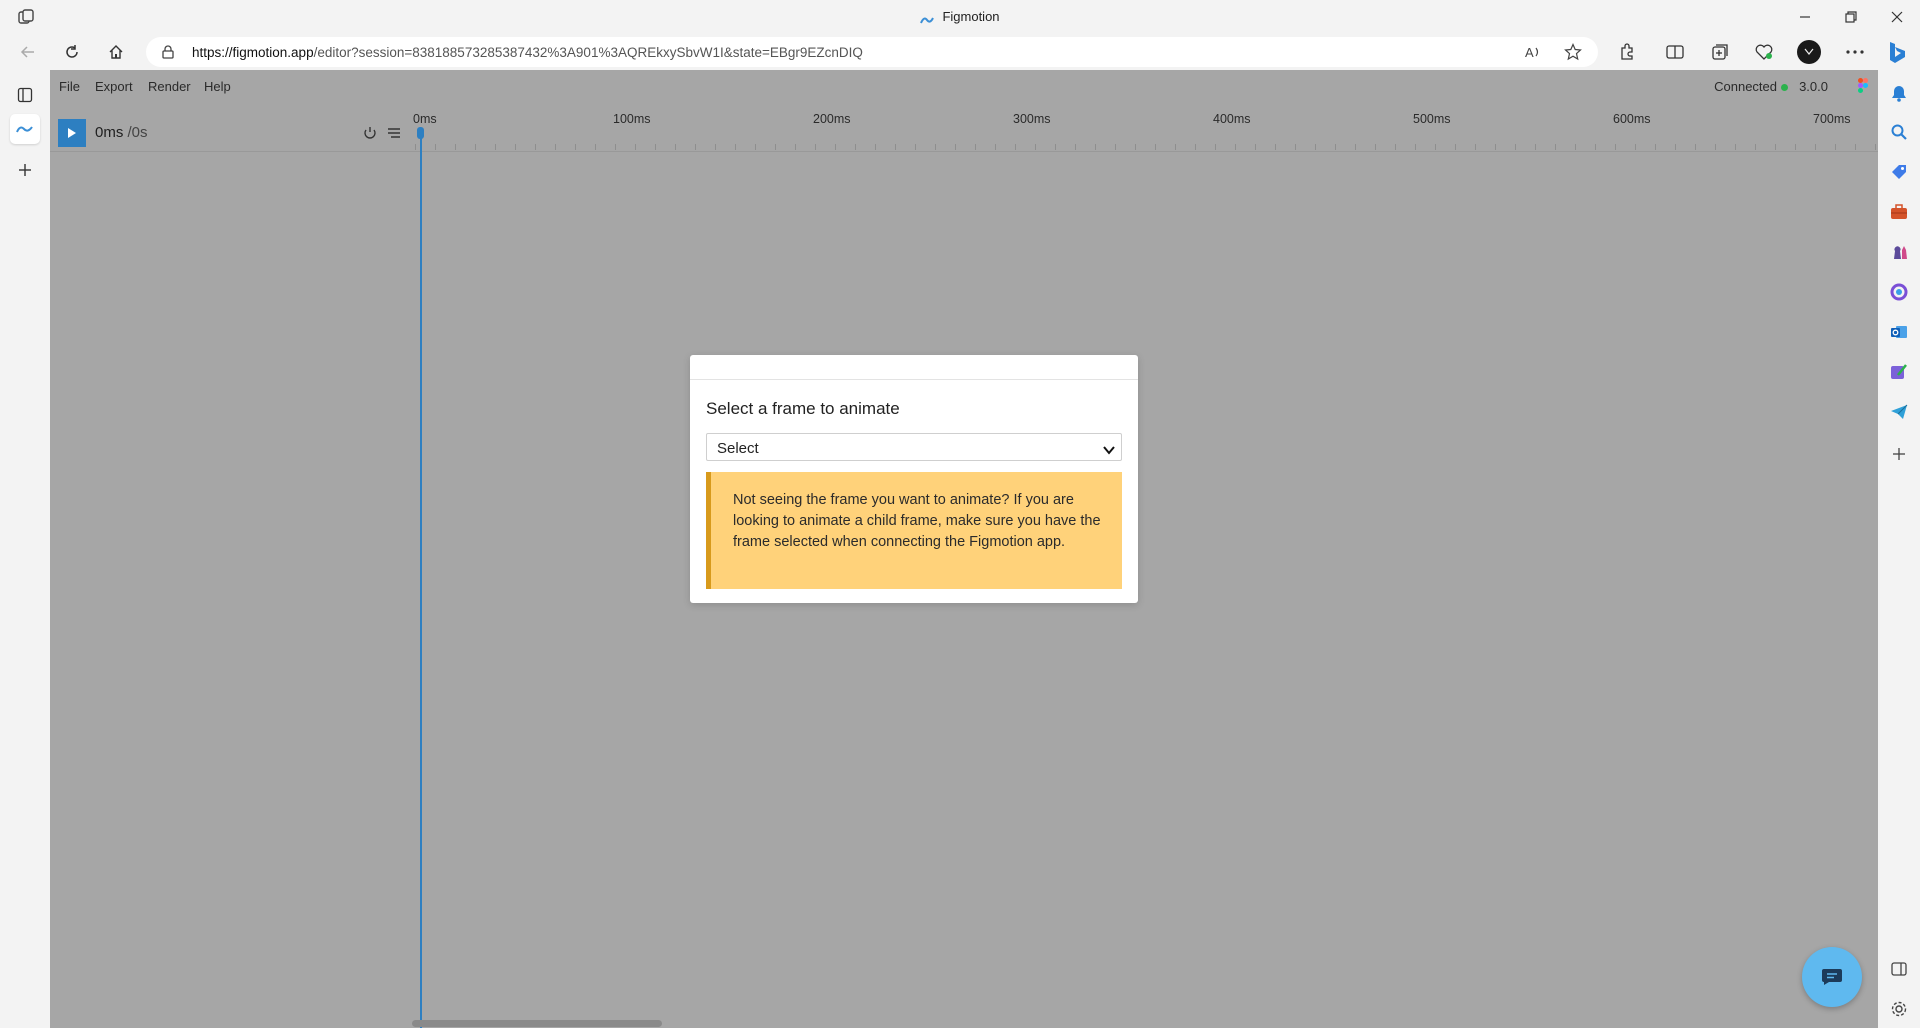 The image size is (1920, 1028). Describe the element at coordinates (914, 367) in the screenshot. I see `modal-header` at that location.